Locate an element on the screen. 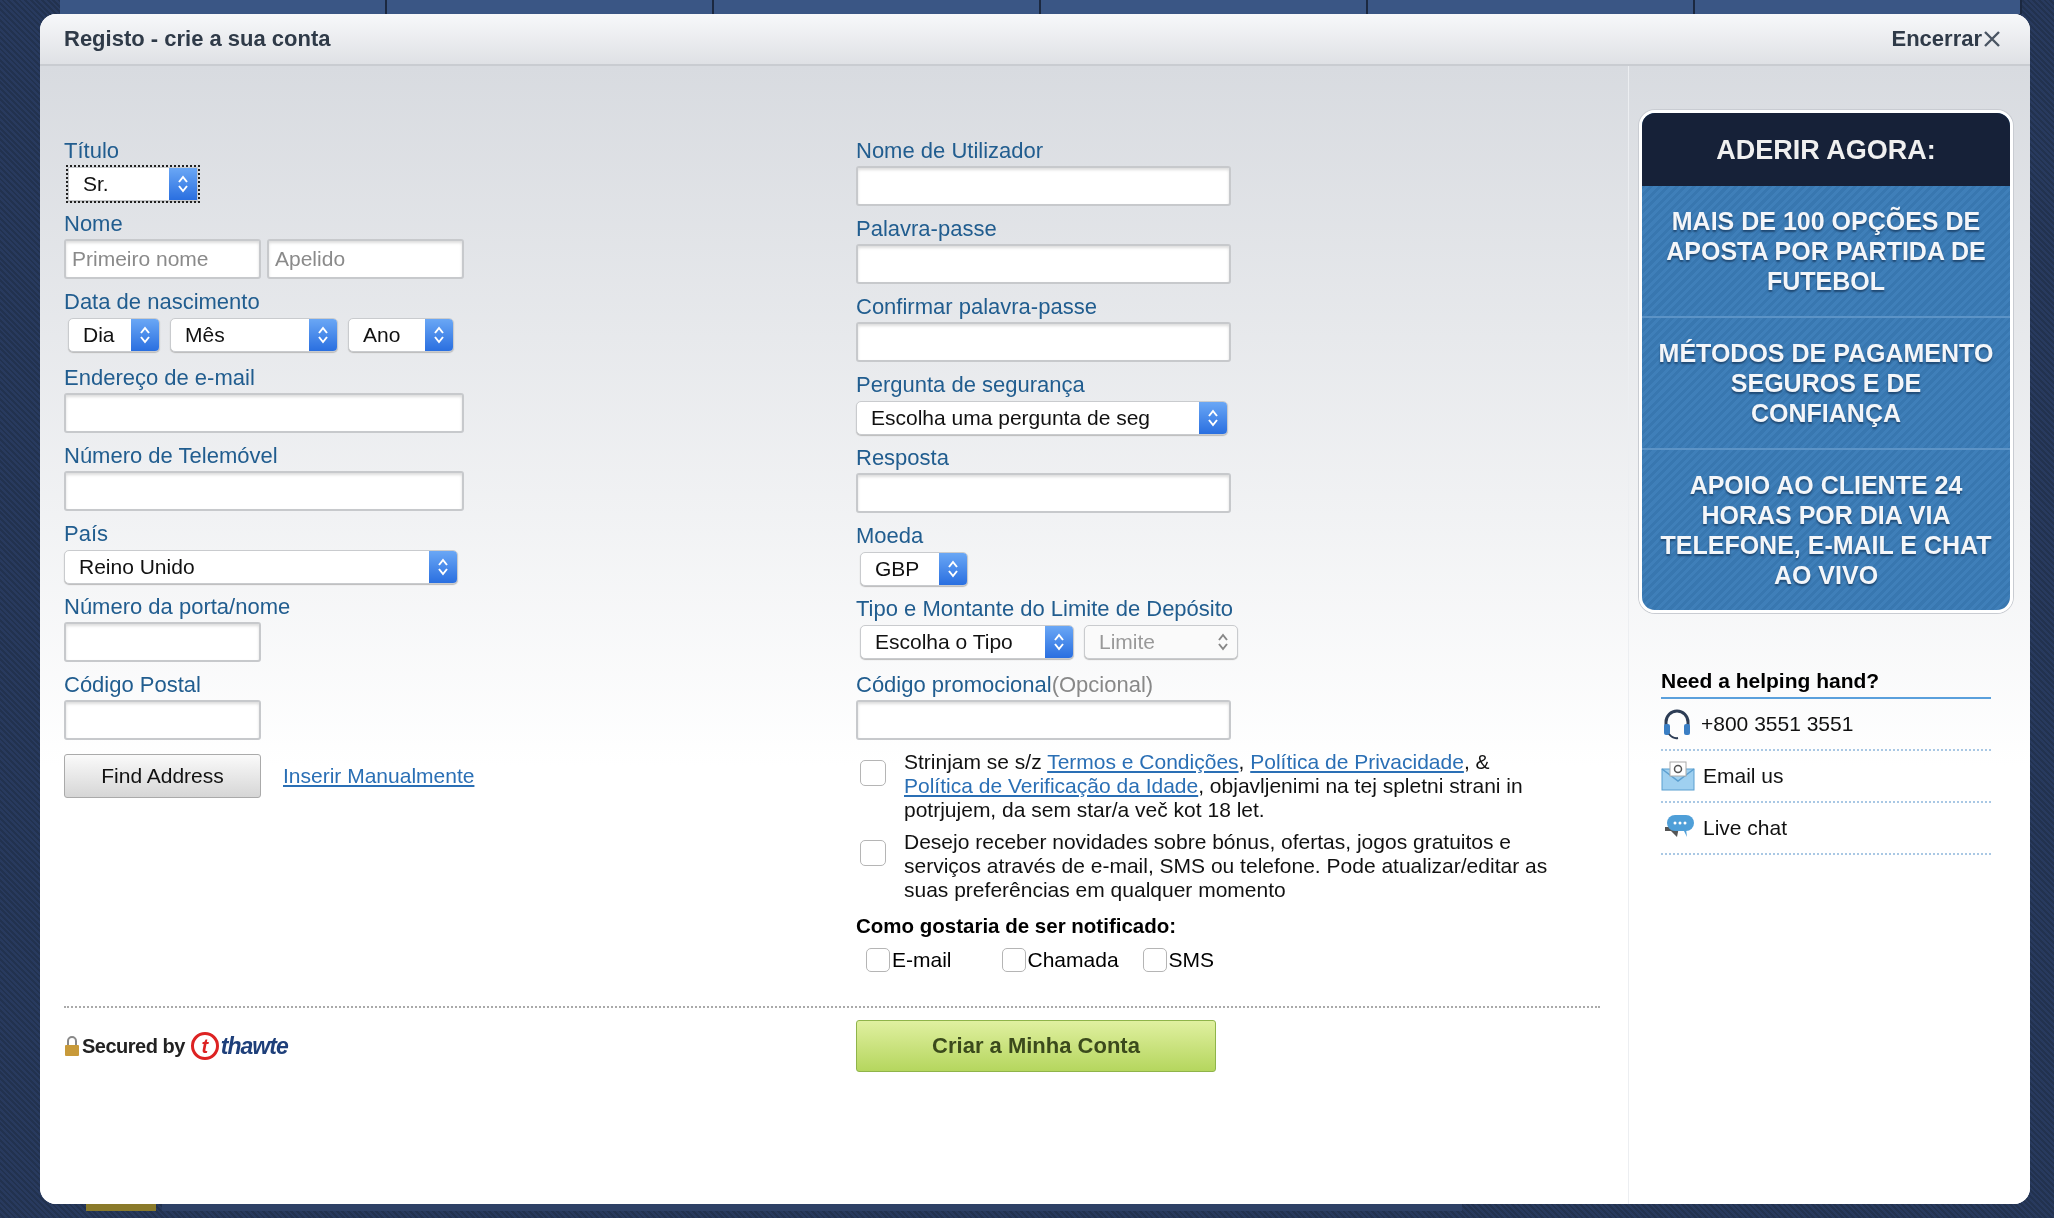 Image resolution: width=2054 pixels, height=1218 pixels. field-label: Número da porta/nome is located at coordinates (178, 607).